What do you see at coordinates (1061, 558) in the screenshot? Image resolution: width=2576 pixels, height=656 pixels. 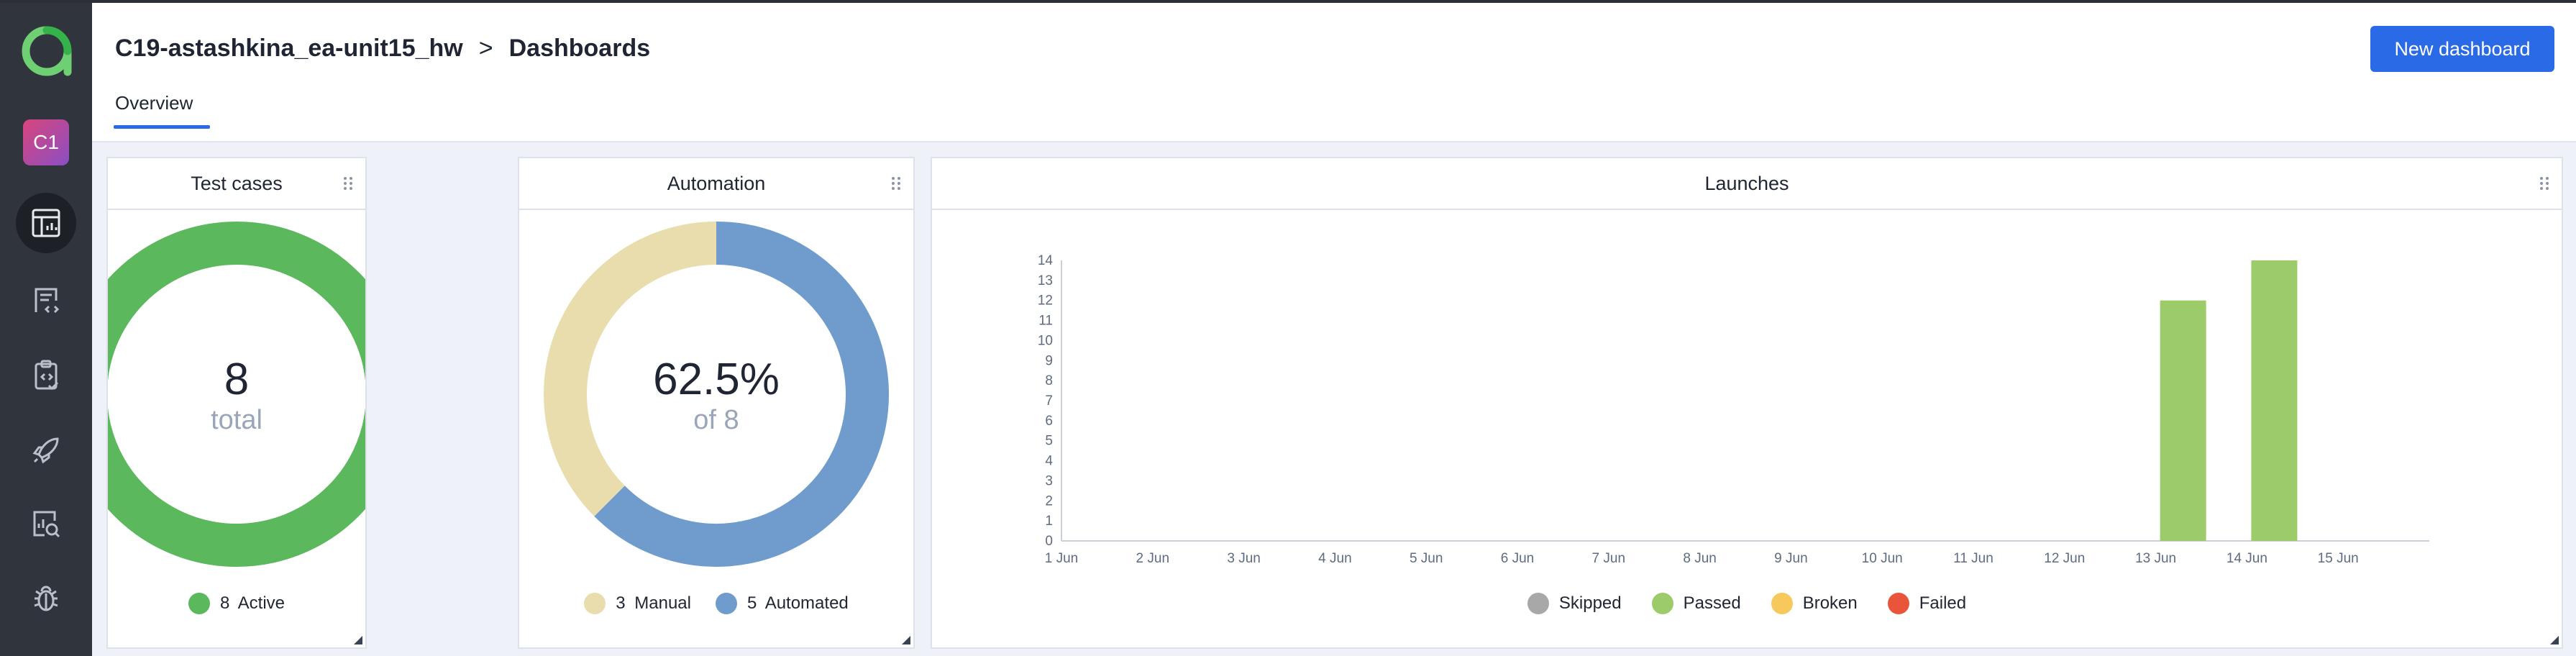 I see `x-tick-label: 1 Jun` at bounding box center [1061, 558].